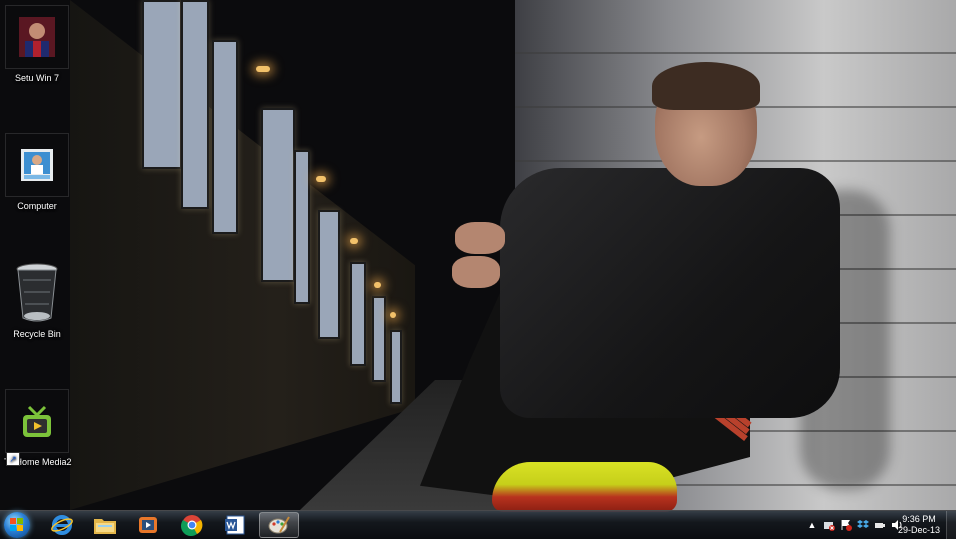 The image size is (956, 539). I want to click on desktop-icon-label: Computer, so click(37, 206).